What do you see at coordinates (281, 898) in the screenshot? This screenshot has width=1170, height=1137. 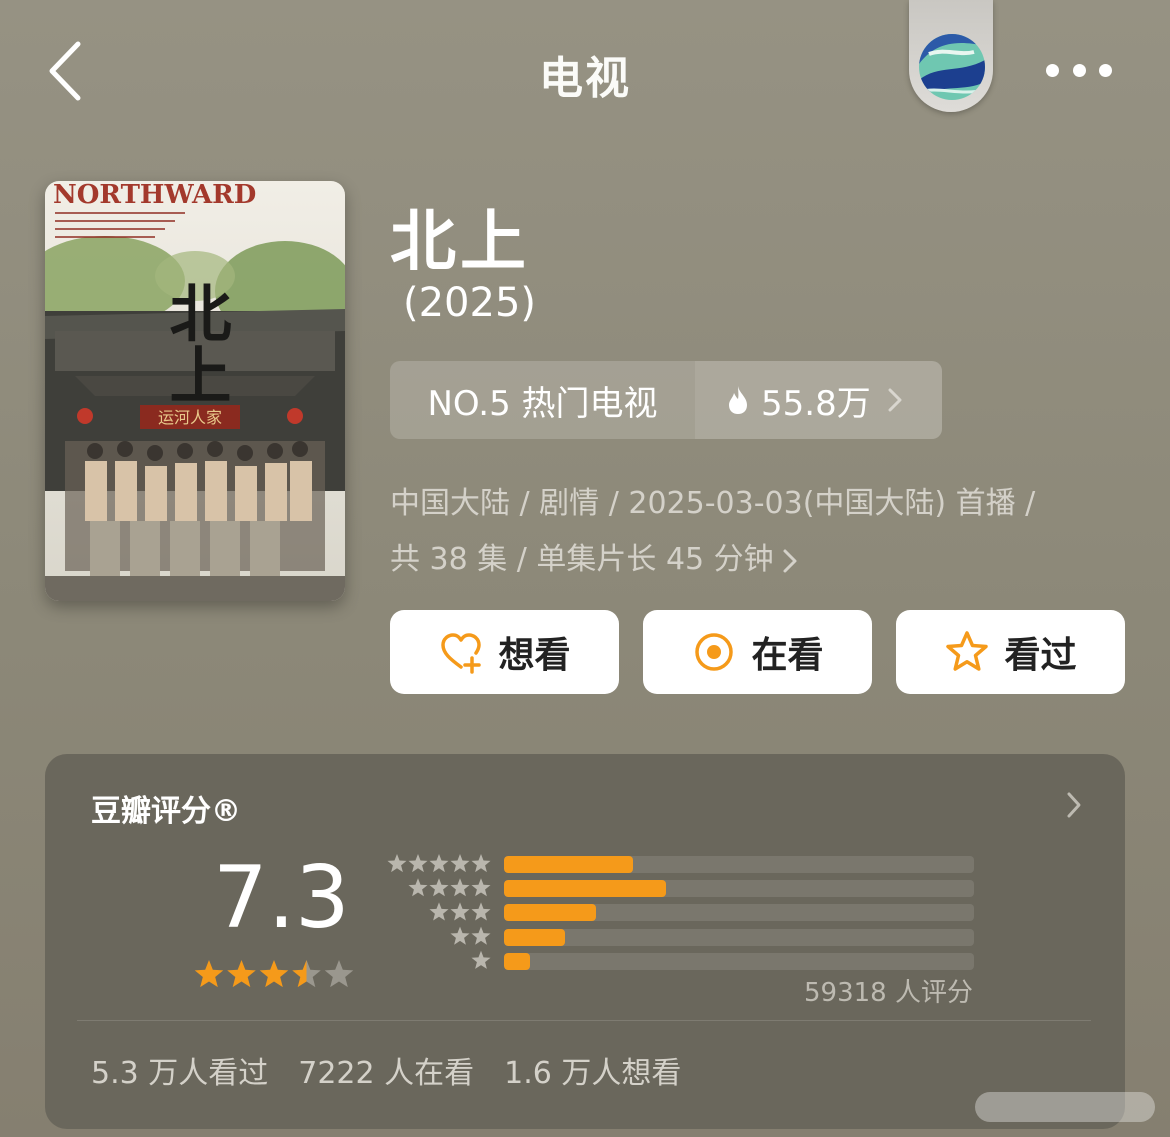 I see `rating-score: 7.3` at bounding box center [281, 898].